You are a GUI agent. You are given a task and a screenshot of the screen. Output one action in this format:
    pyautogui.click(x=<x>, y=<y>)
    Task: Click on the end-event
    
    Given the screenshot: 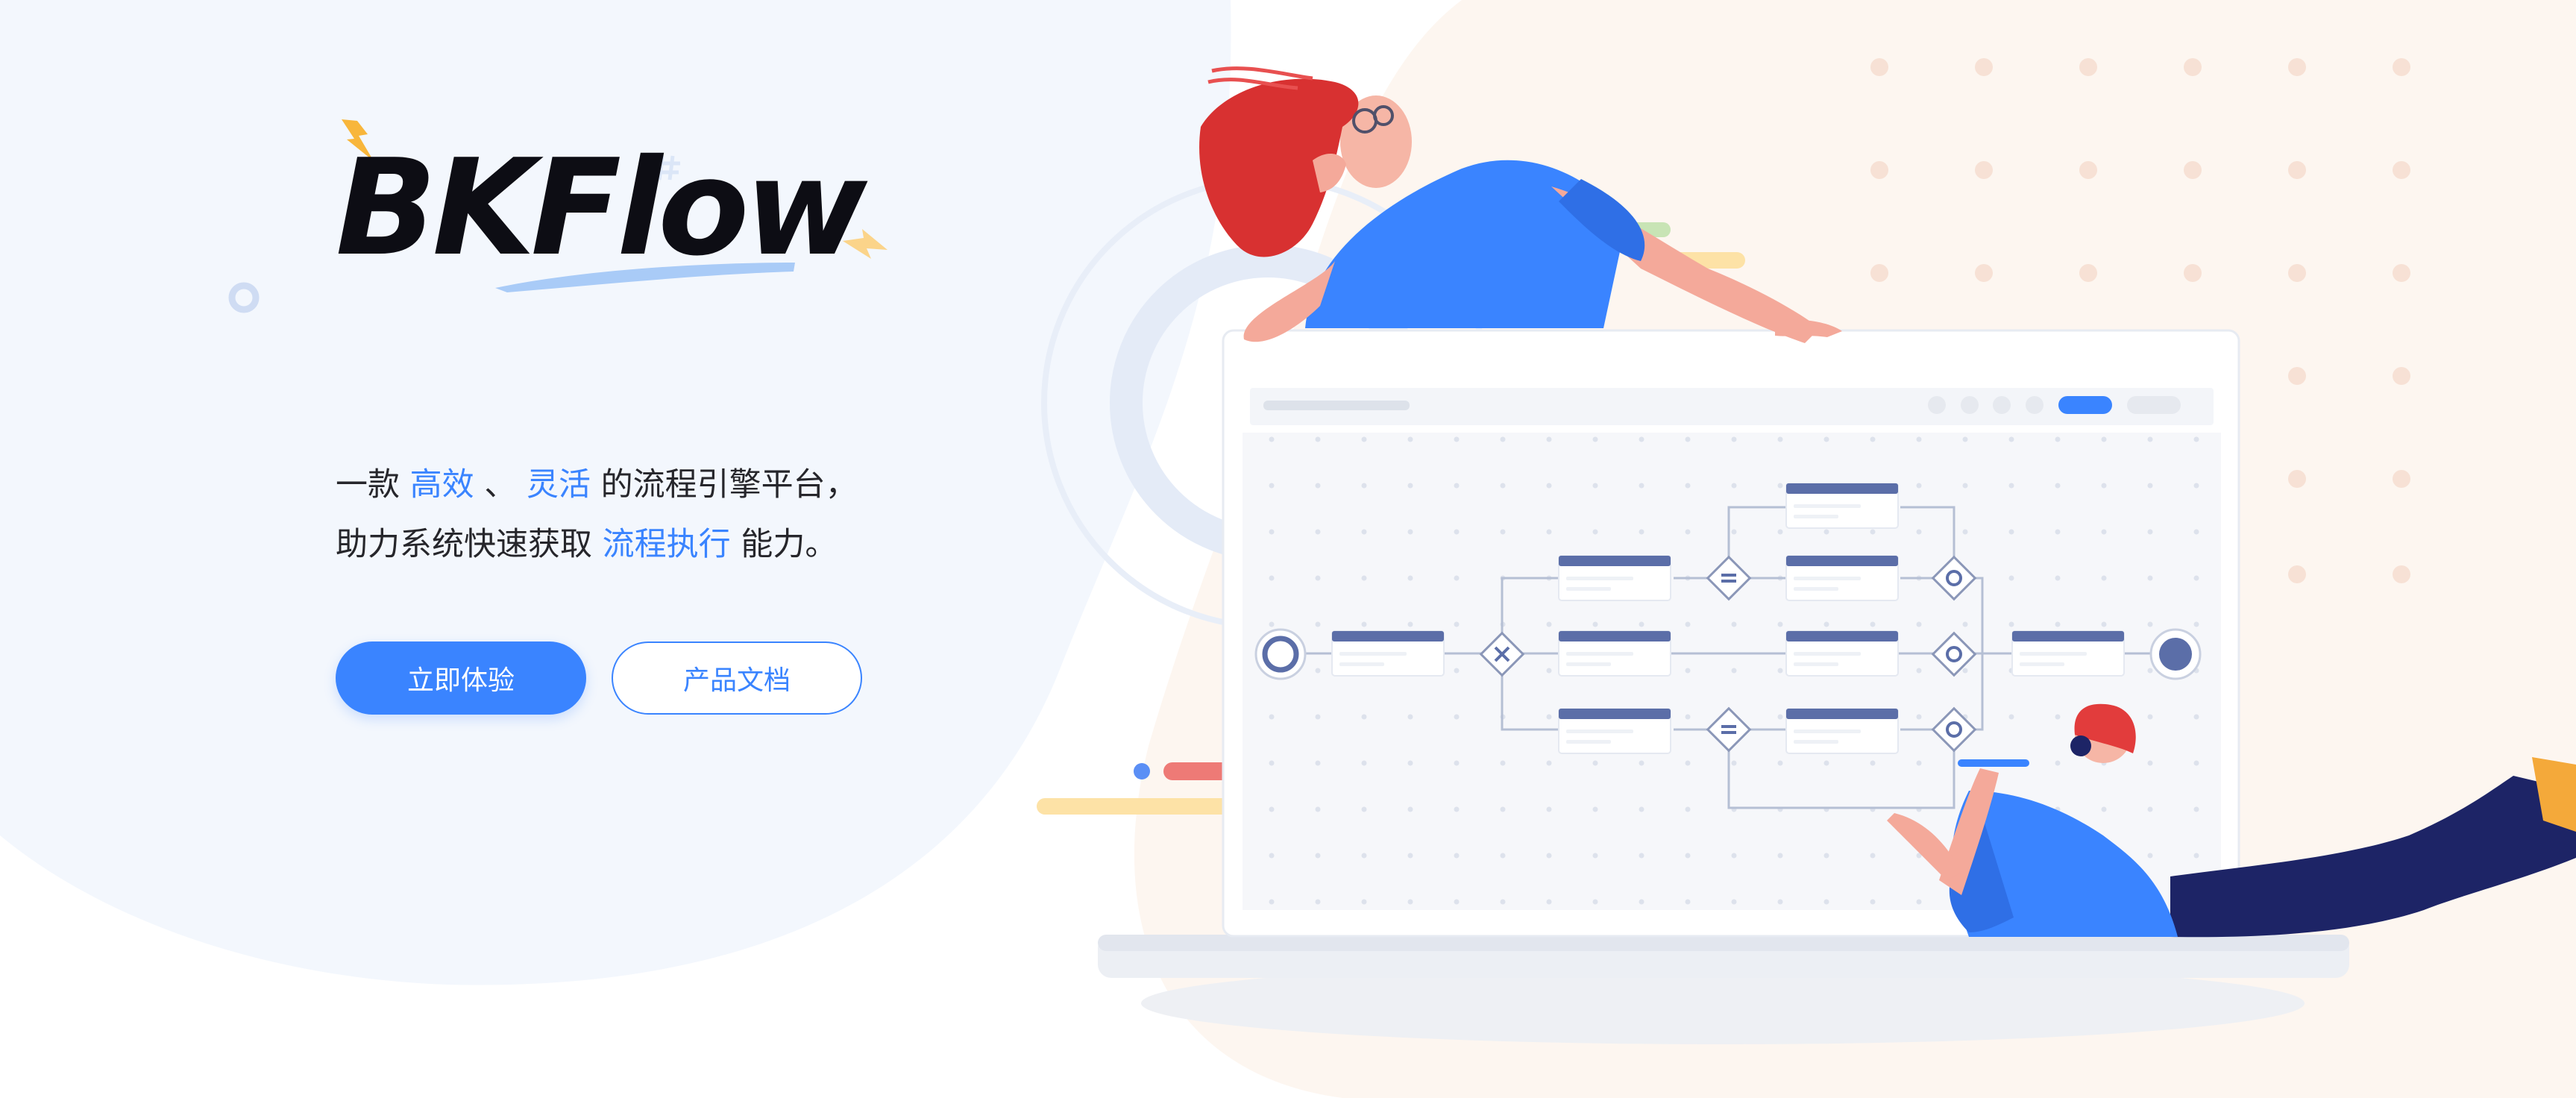 What is the action you would take?
    pyautogui.click(x=2176, y=654)
    